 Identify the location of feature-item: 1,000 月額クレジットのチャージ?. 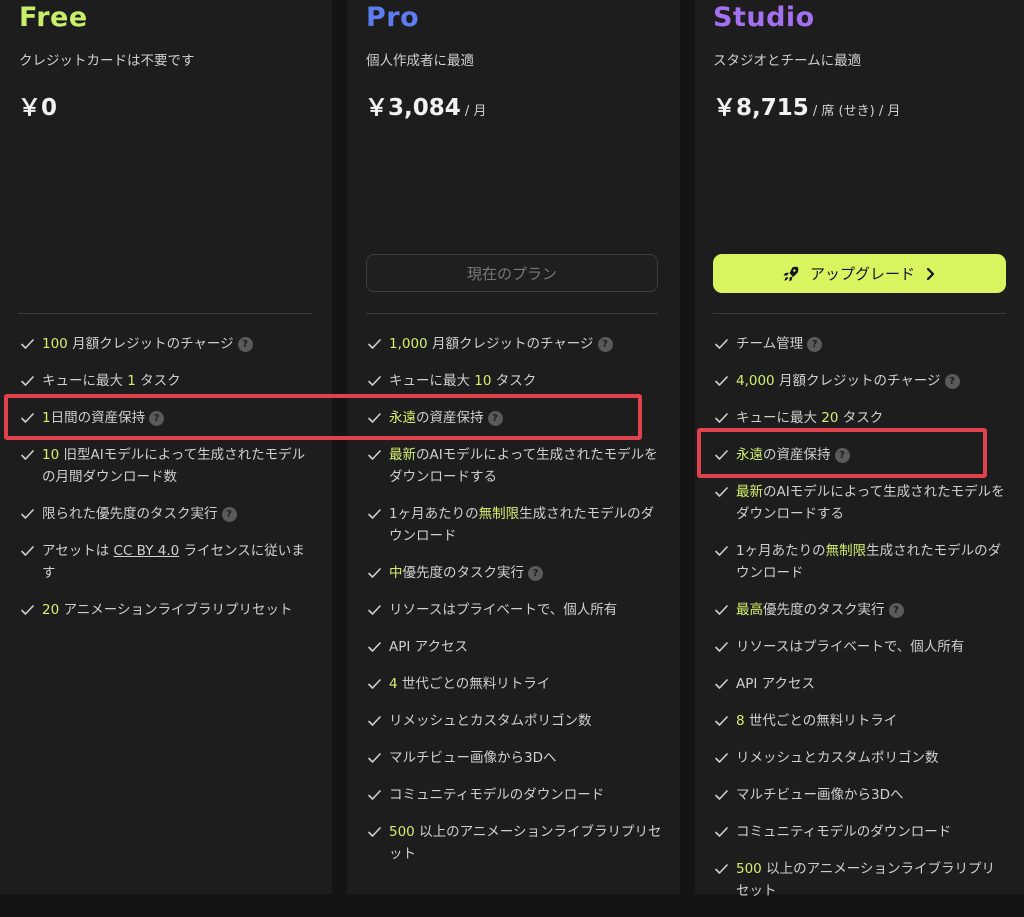
(514, 344).